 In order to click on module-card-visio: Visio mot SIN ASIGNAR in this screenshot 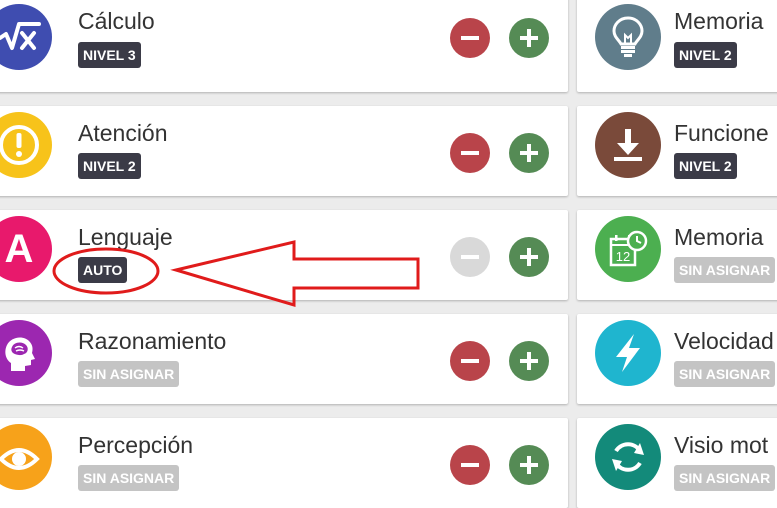, I will do `click(677, 463)`.